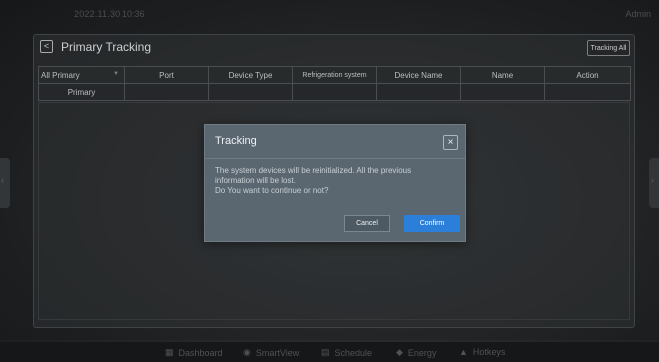 The image size is (659, 362). What do you see at coordinates (489, 352) in the screenshot?
I see `nav-item-label: Hotkeys` at bounding box center [489, 352].